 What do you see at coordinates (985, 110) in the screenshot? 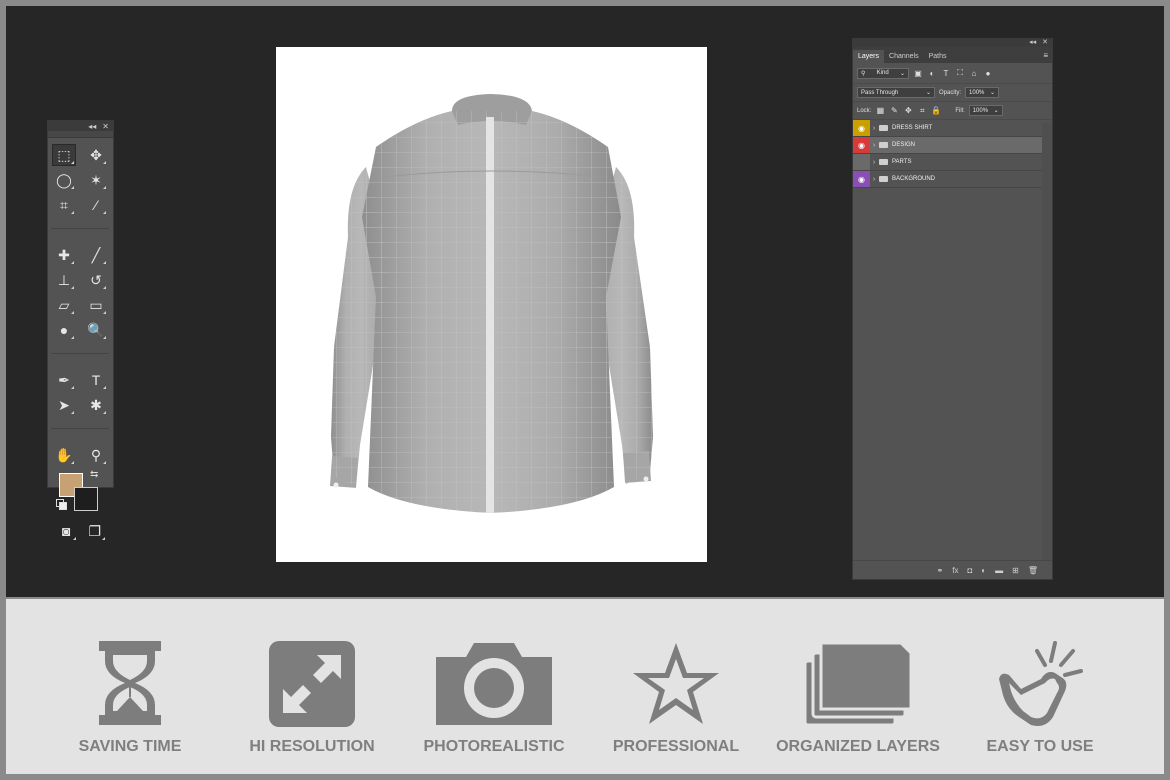
I see `fill-input: 100% ⌄` at bounding box center [985, 110].